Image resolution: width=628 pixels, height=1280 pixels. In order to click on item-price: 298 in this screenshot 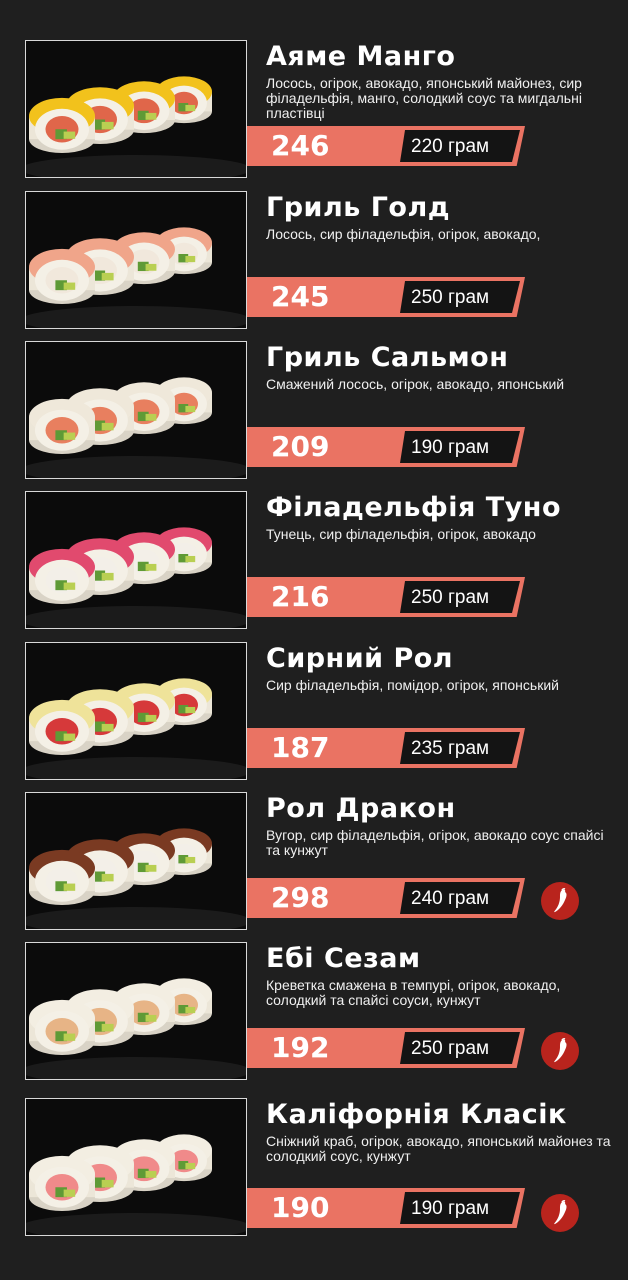, I will do `click(300, 897)`.